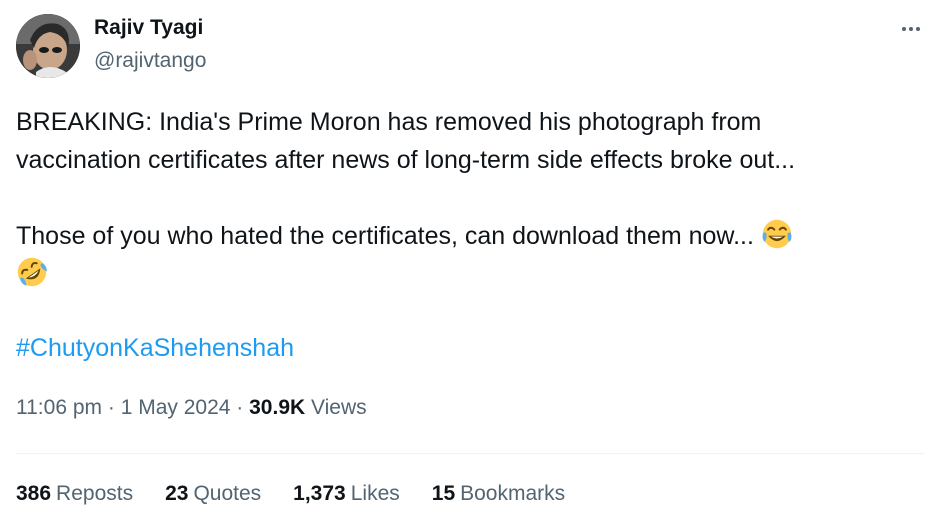 The height and width of the screenshot is (526, 944). I want to click on avatar, so click(48, 46).